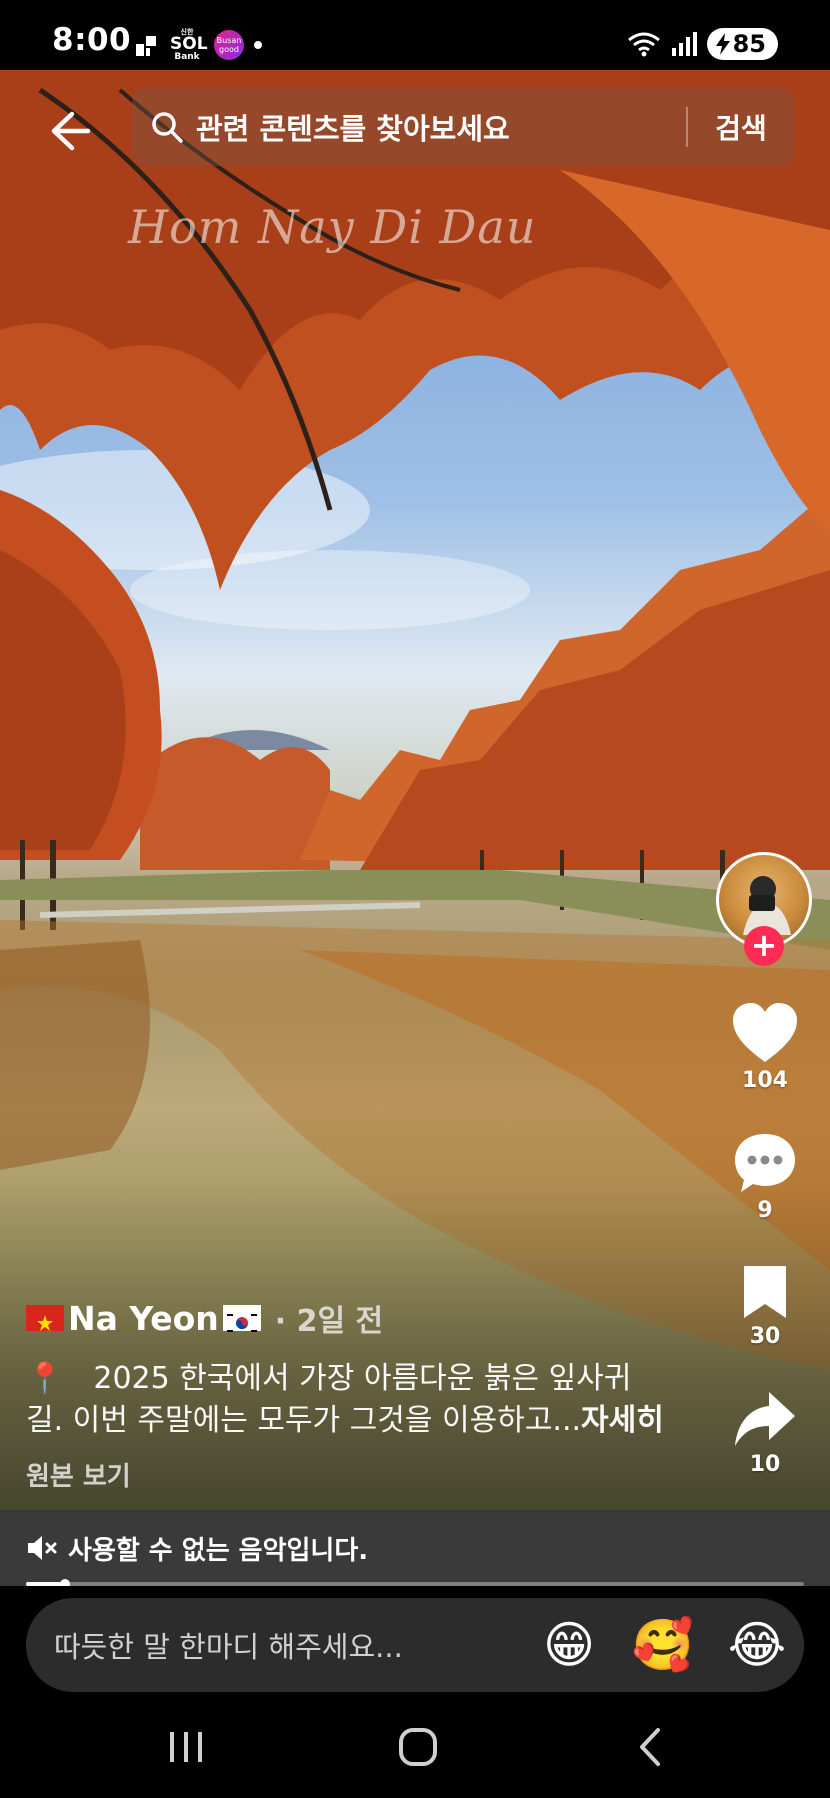  Describe the element at coordinates (418, 1747) in the screenshot. I see `home-icon` at that location.